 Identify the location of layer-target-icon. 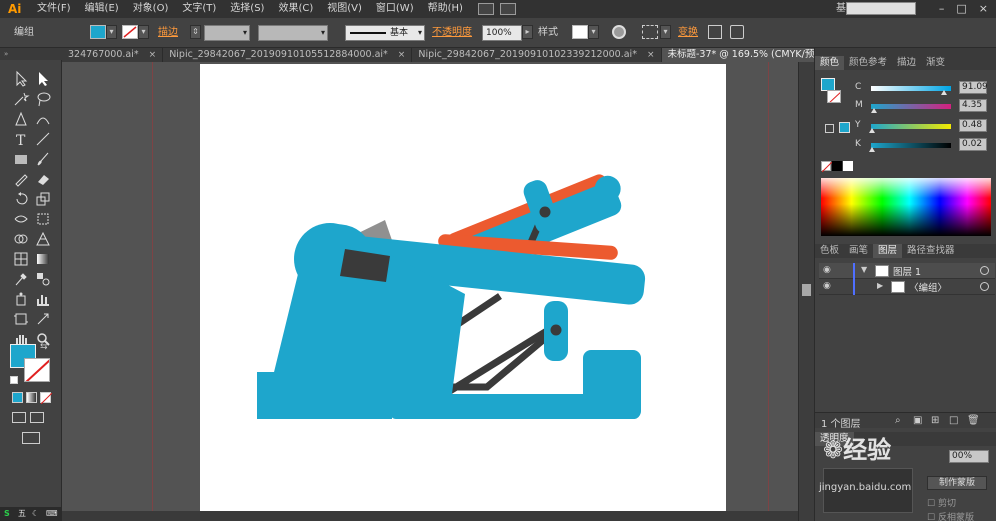
(984, 286).